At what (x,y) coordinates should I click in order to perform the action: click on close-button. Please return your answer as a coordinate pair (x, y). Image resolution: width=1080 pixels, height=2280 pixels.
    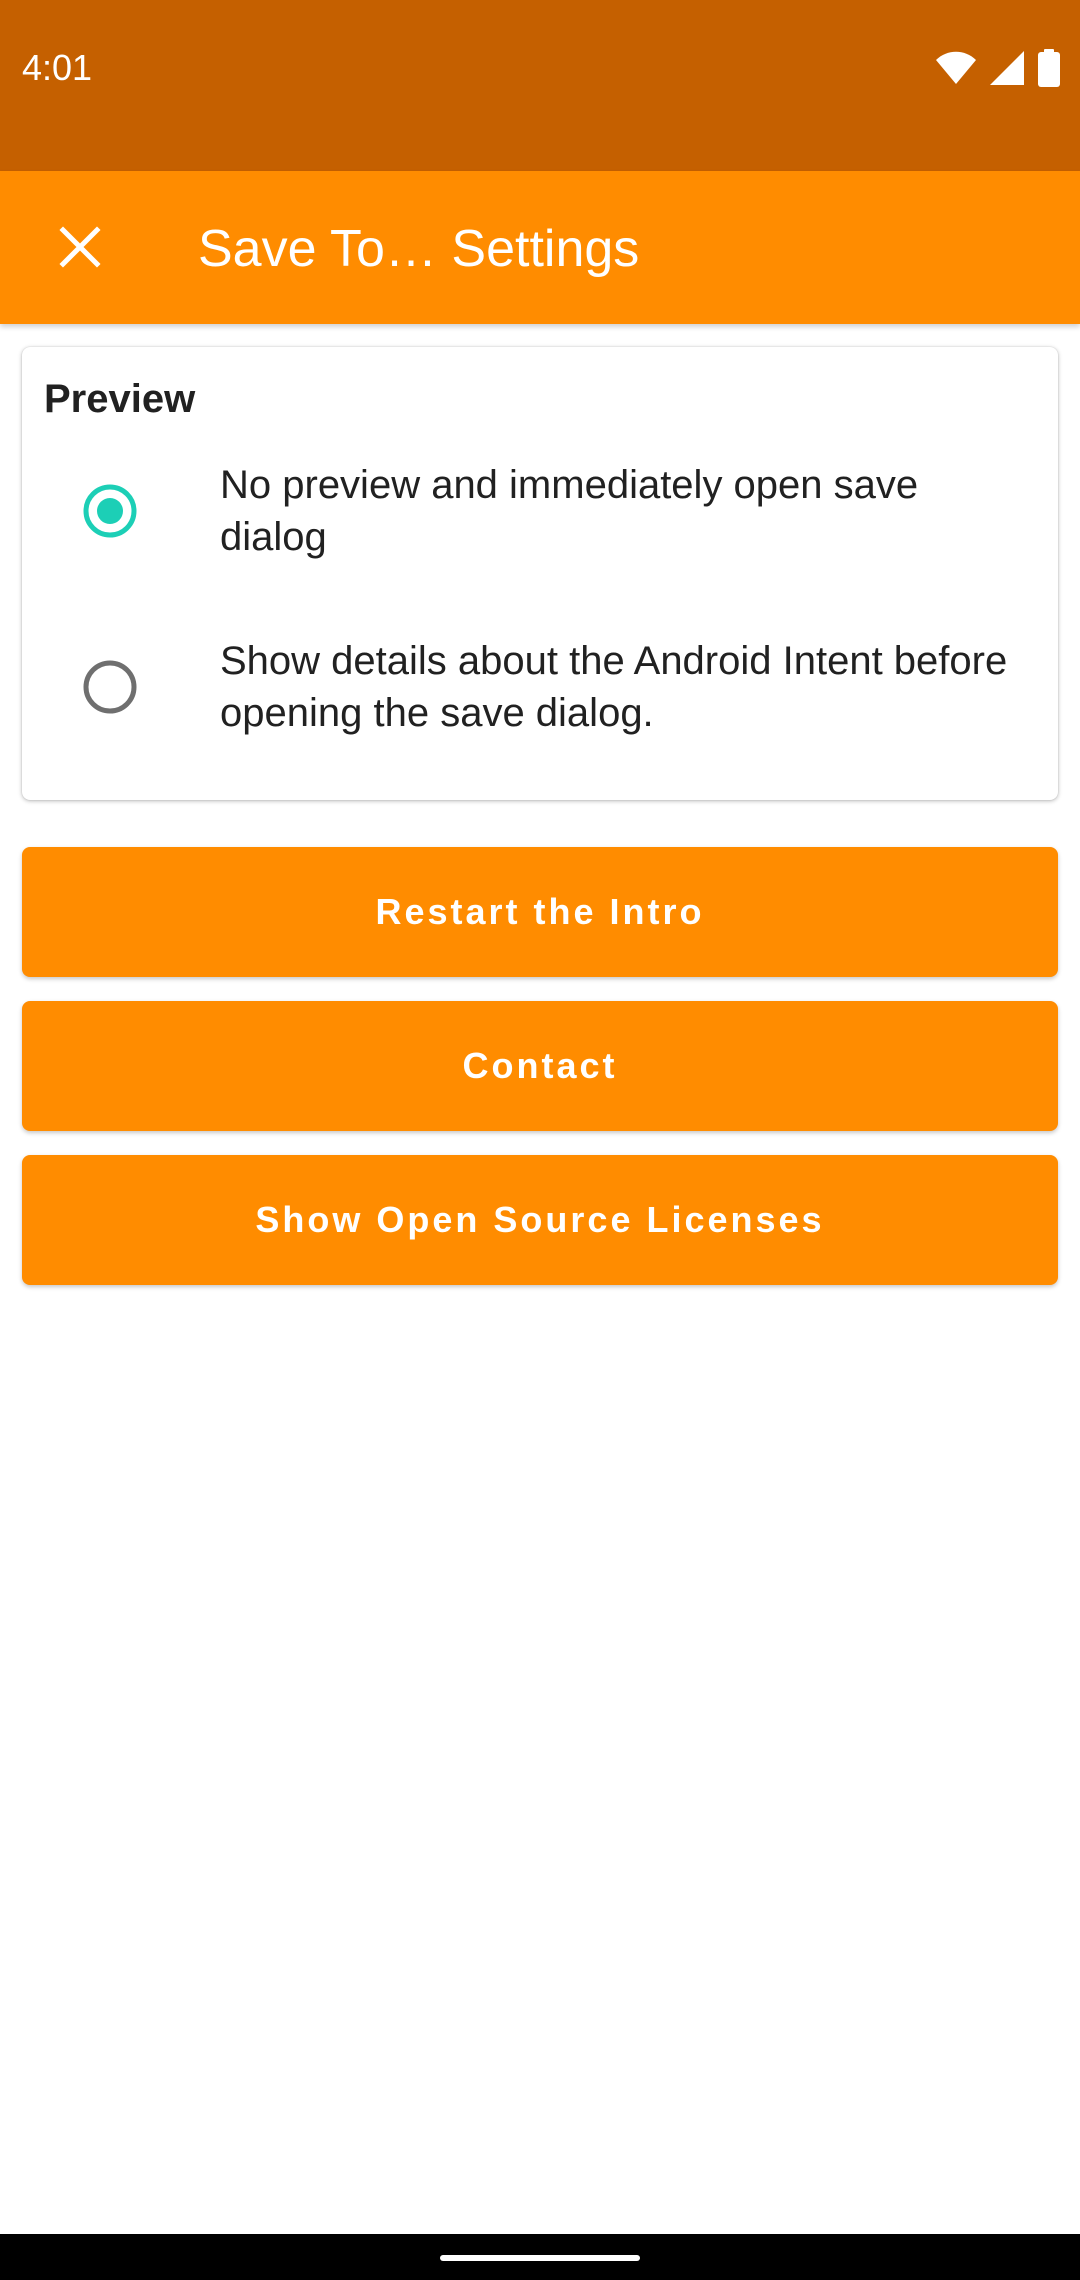
    Looking at the image, I should click on (80, 247).